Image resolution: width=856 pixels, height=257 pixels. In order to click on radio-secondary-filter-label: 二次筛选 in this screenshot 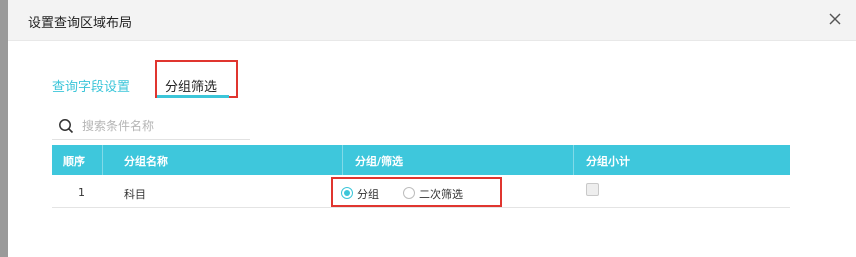, I will do `click(441, 194)`.